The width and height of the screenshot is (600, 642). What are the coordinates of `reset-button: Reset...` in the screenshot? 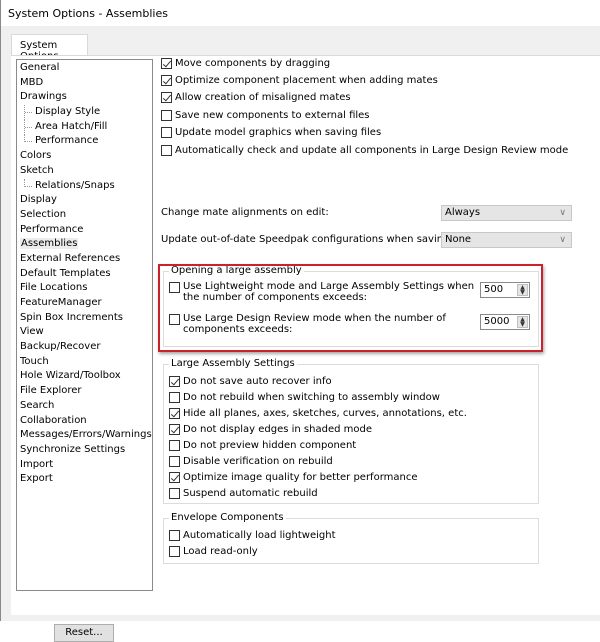 It's located at (84, 633).